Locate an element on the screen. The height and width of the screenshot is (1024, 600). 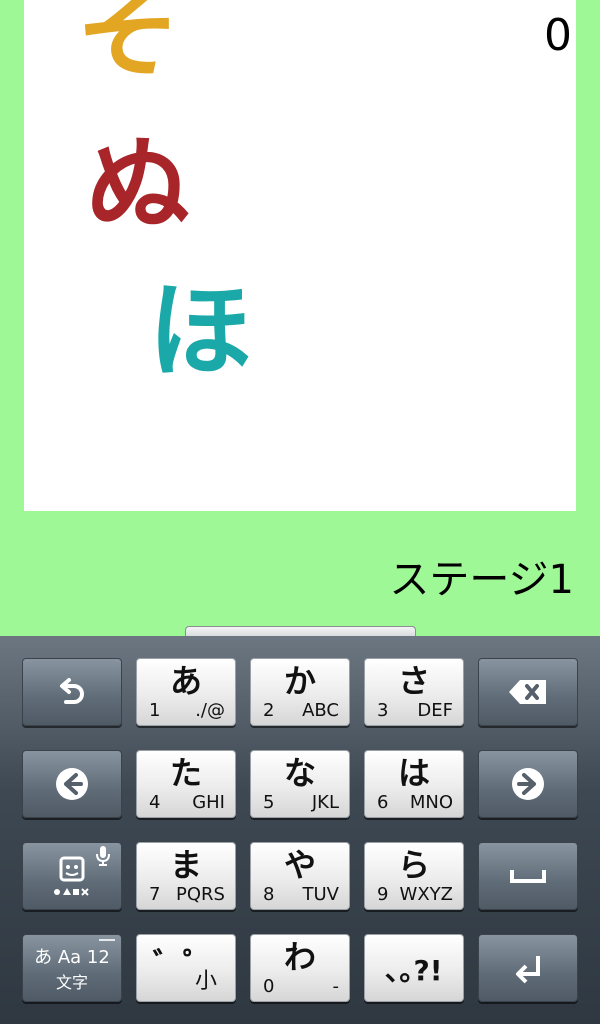
key-kana: な is located at coordinates (299, 773).